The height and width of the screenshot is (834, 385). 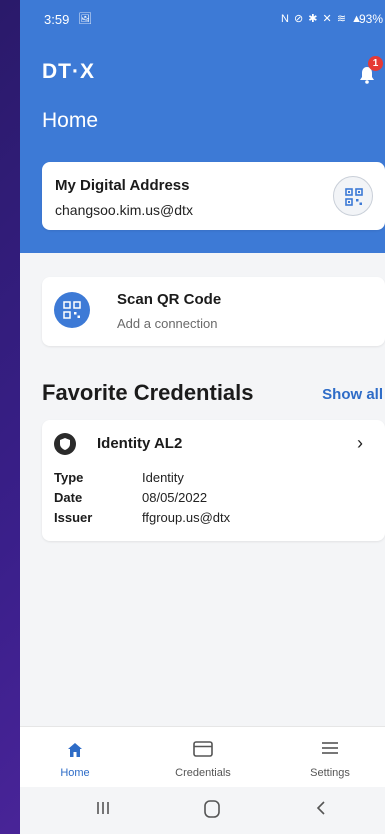 What do you see at coordinates (167, 323) in the screenshot?
I see `scan-subtitle: Add a connection` at bounding box center [167, 323].